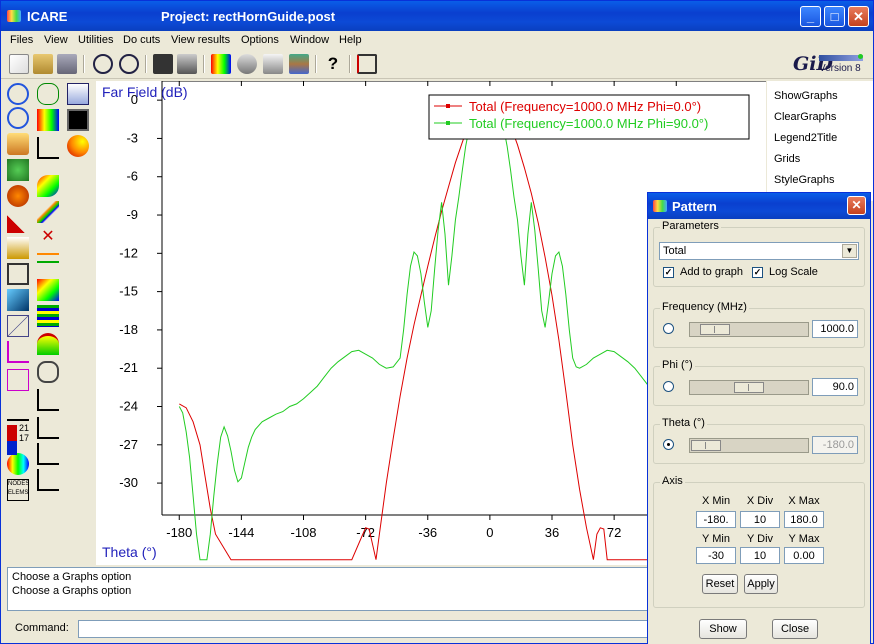 This screenshot has height=644, width=874. Describe the element at coordinates (18, 248) in the screenshot. I see `light-icon` at that location.